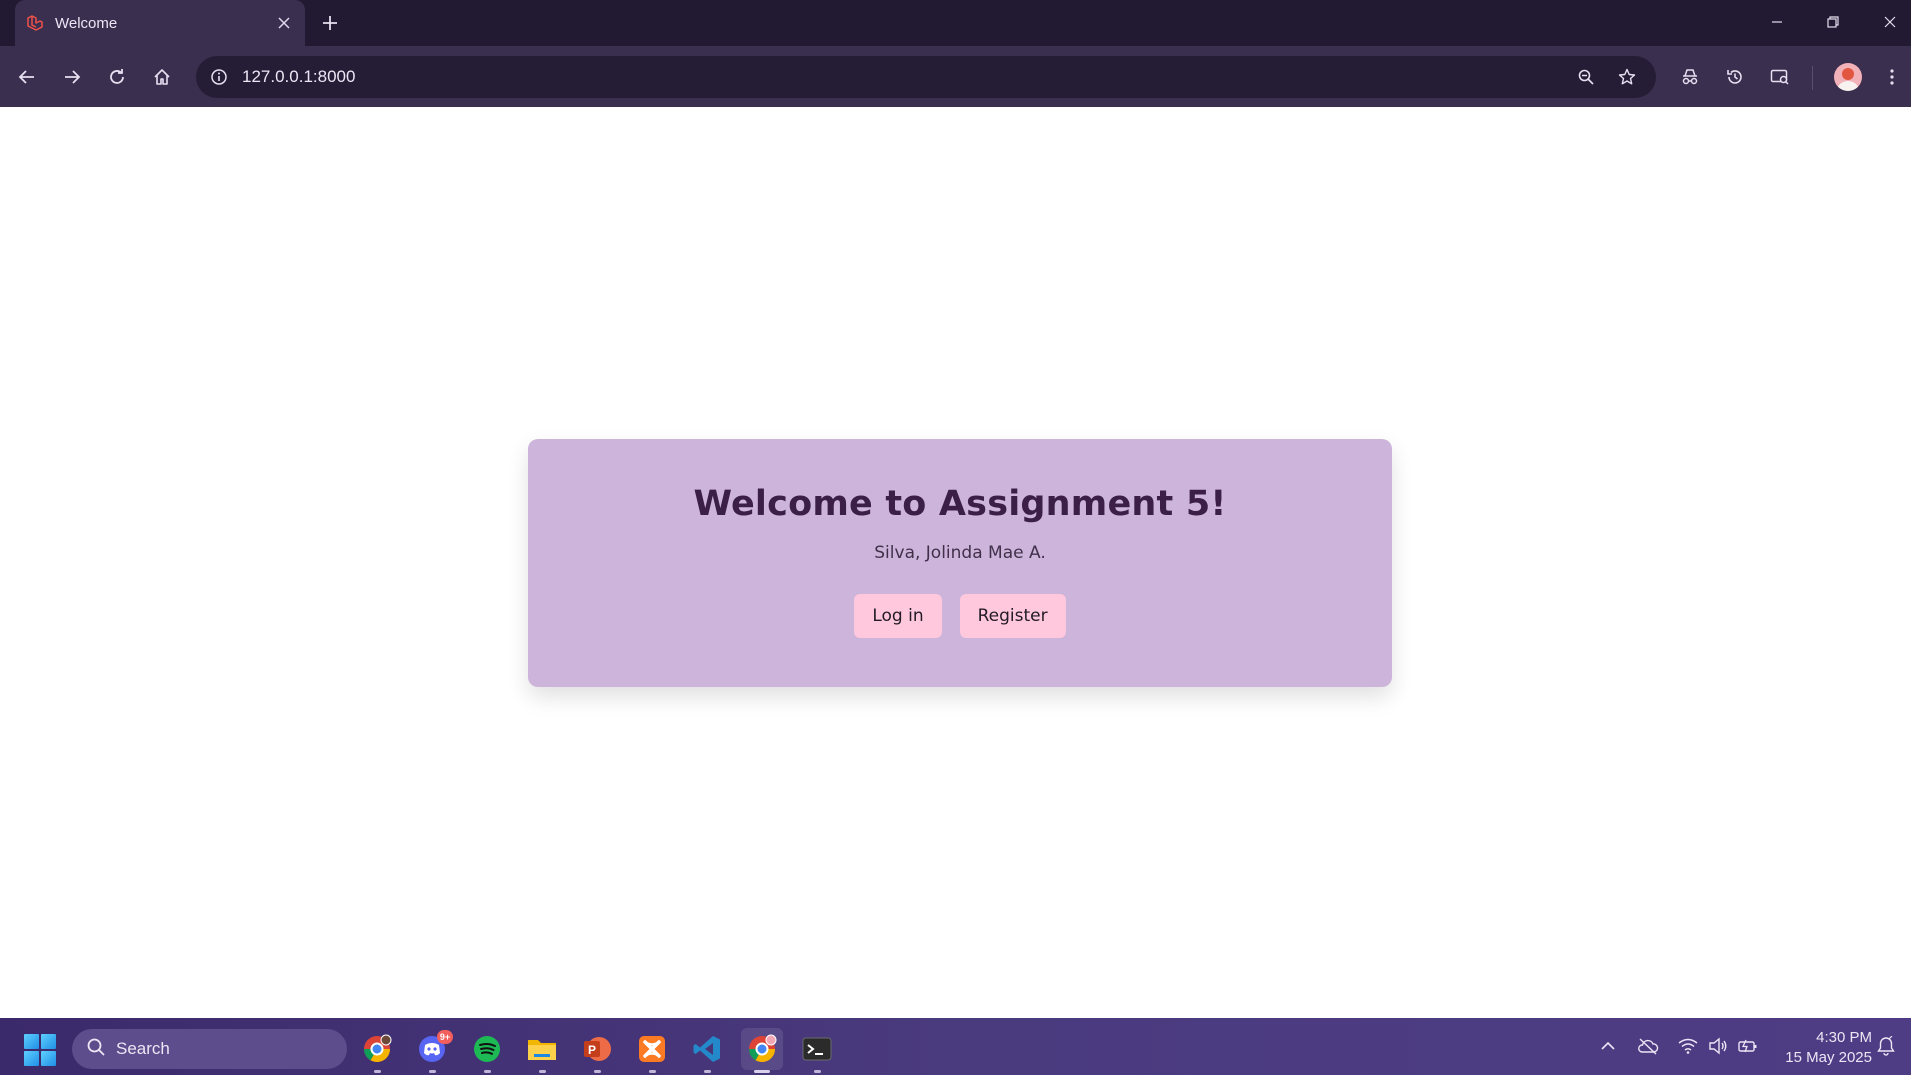  I want to click on cloud-offline-icon, so click(1648, 1046).